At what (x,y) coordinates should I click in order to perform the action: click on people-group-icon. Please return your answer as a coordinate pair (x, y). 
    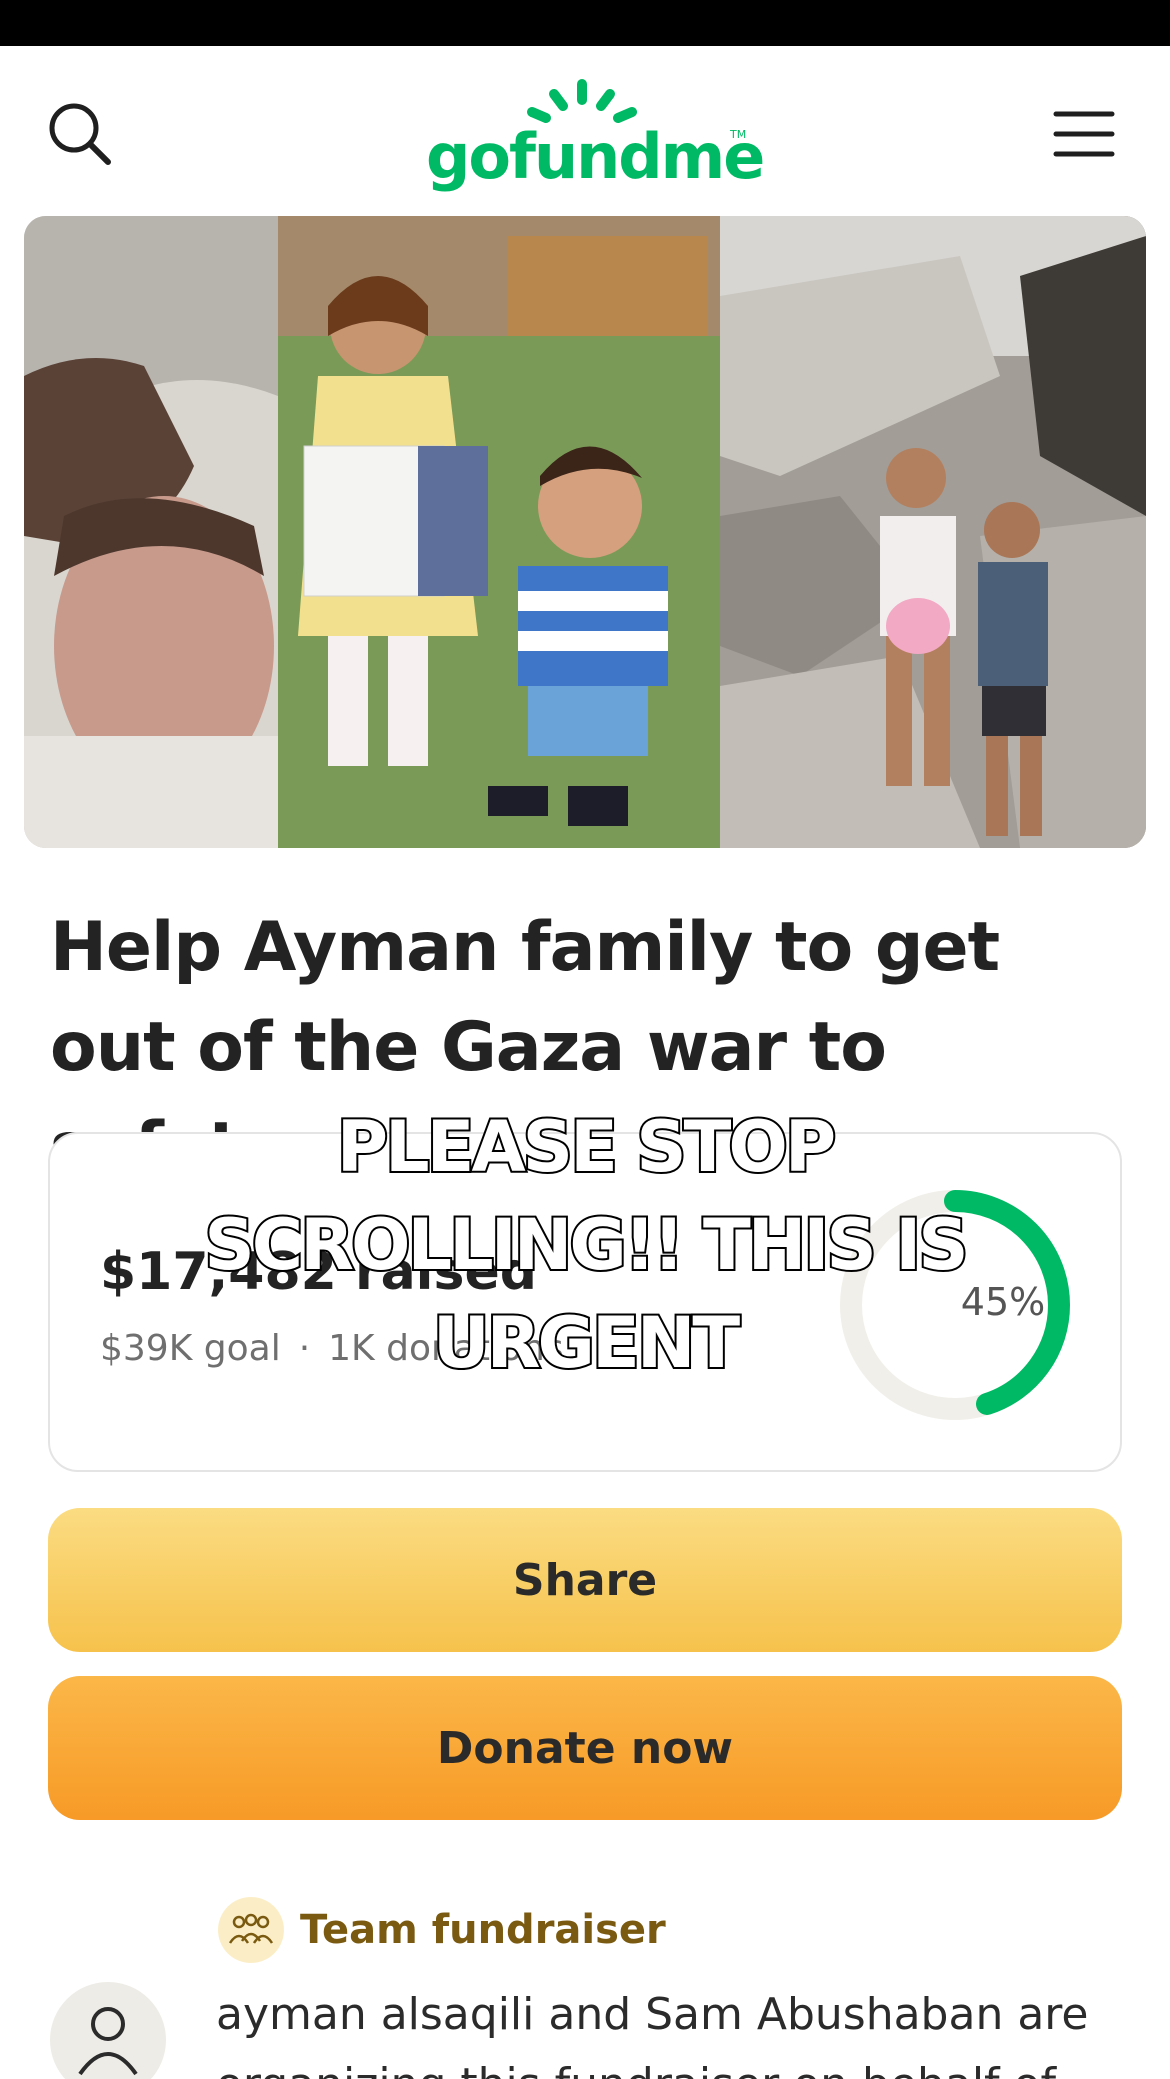
    Looking at the image, I should click on (251, 1930).